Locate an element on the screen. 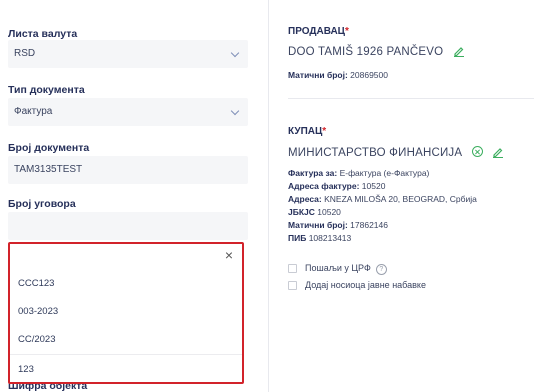 The image size is (534, 392). seller-id: Матични број: 20869500 is located at coordinates (338, 75).